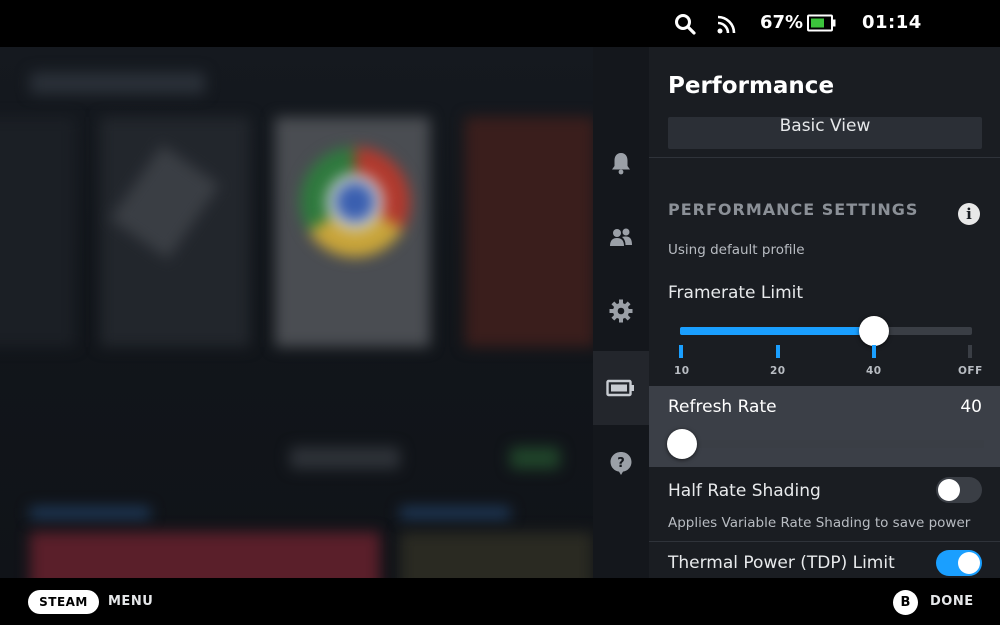 The width and height of the screenshot is (1000, 625). What do you see at coordinates (971, 407) in the screenshot?
I see `refresh-rate-value: 40` at bounding box center [971, 407].